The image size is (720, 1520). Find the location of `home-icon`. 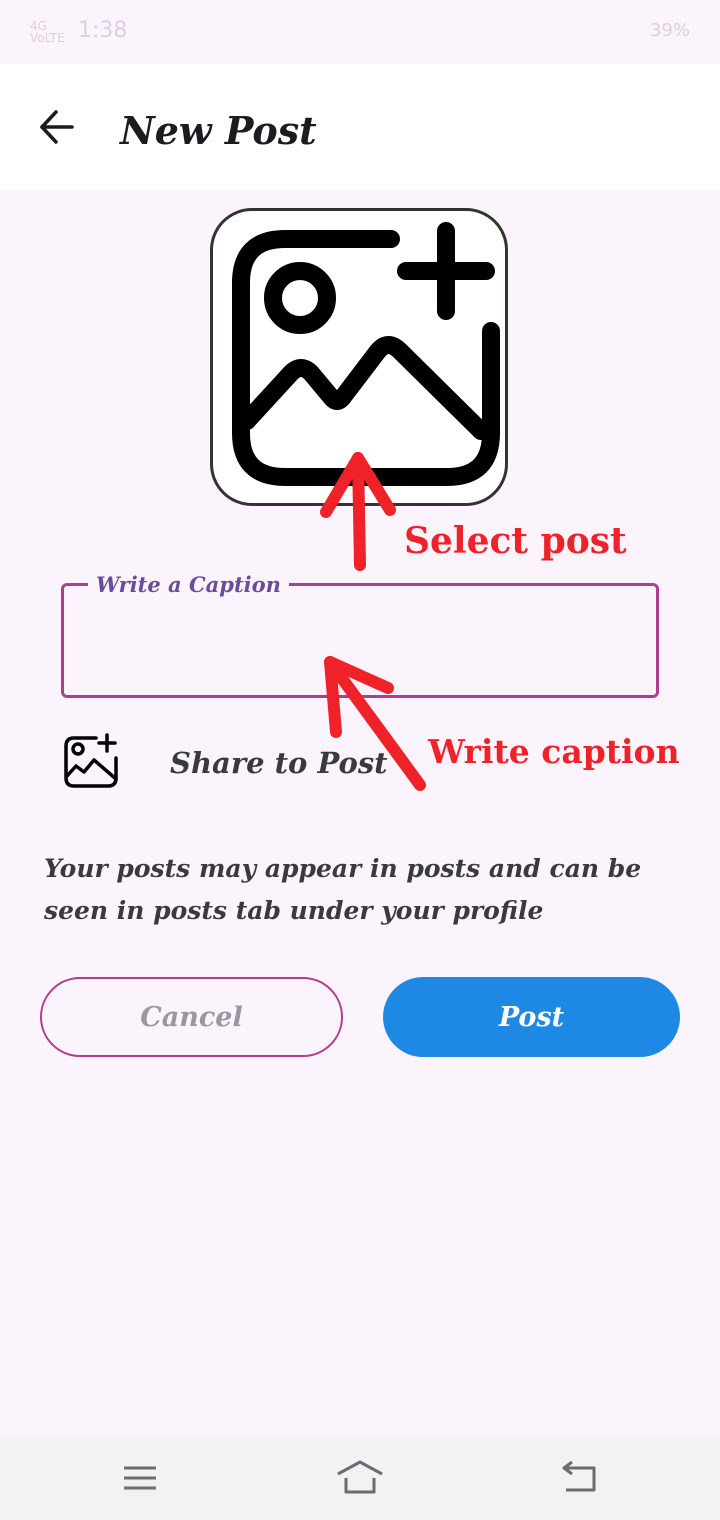

home-icon is located at coordinates (360, 1478).